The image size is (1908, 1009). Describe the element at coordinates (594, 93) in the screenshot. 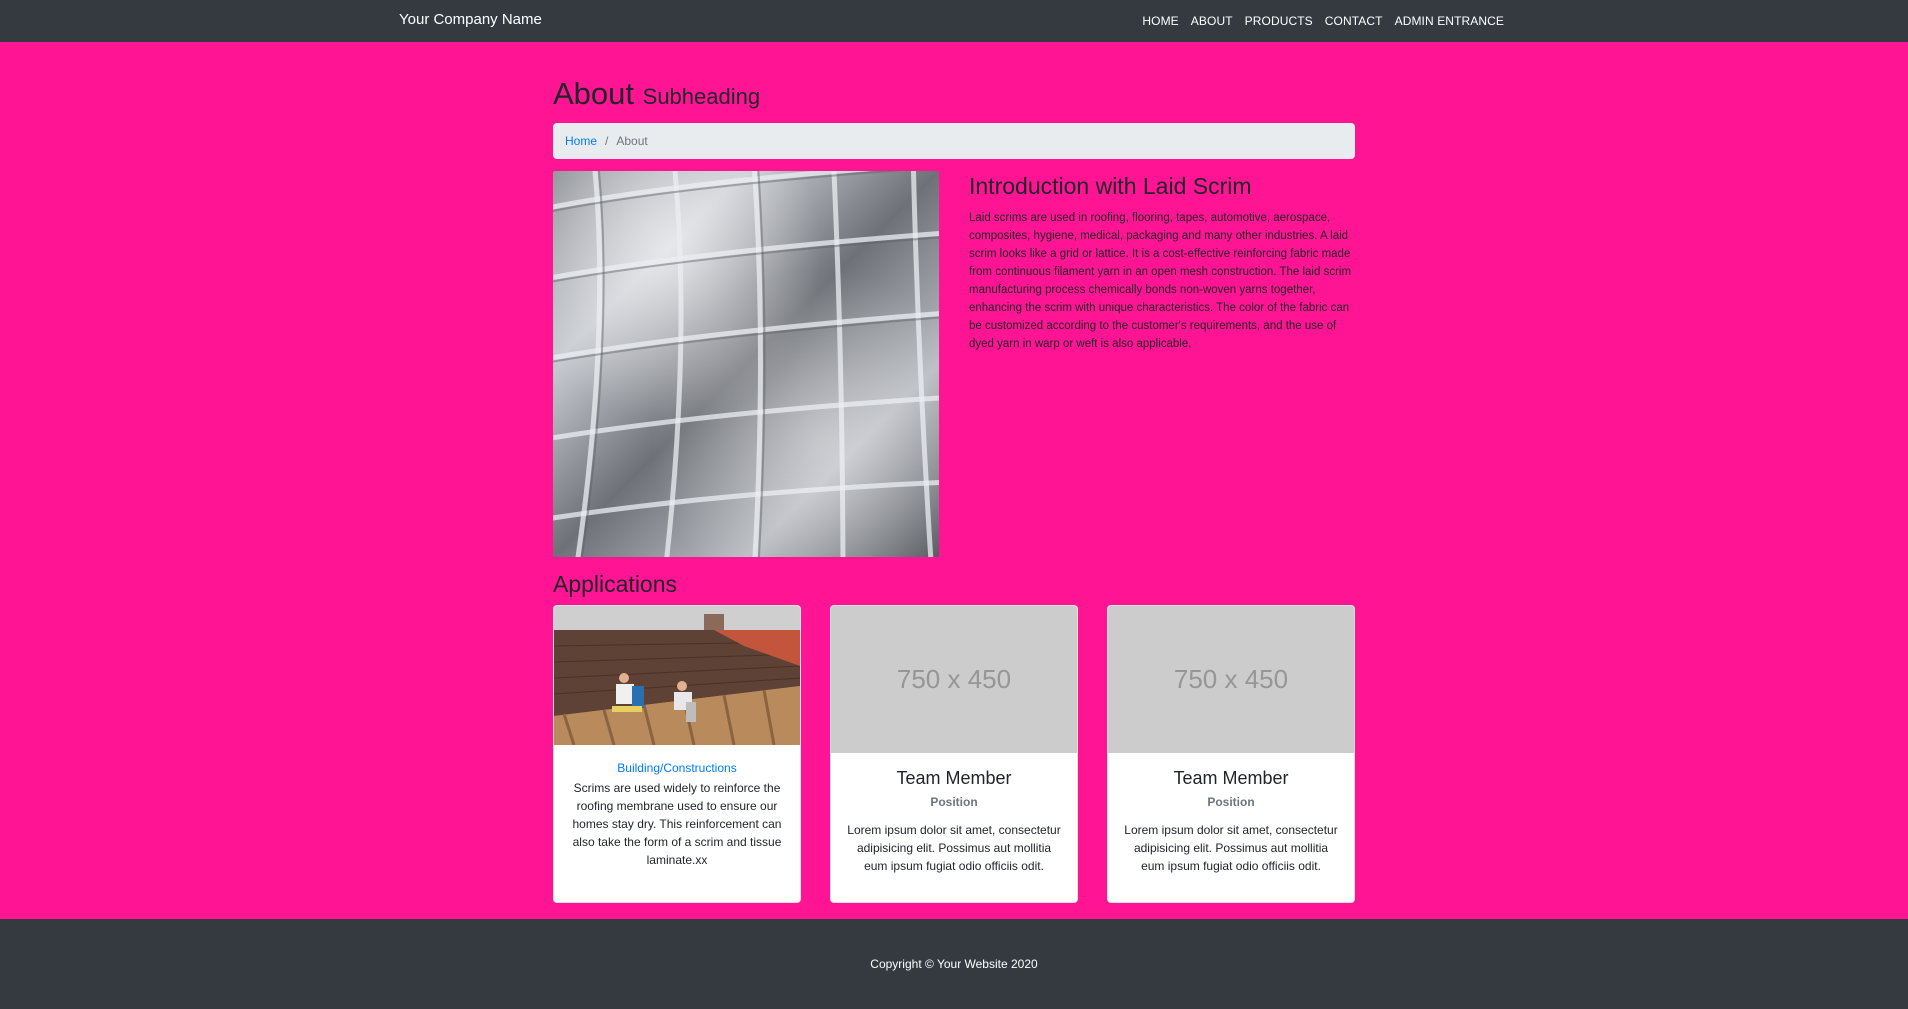

I see `page-title-text: About` at that location.